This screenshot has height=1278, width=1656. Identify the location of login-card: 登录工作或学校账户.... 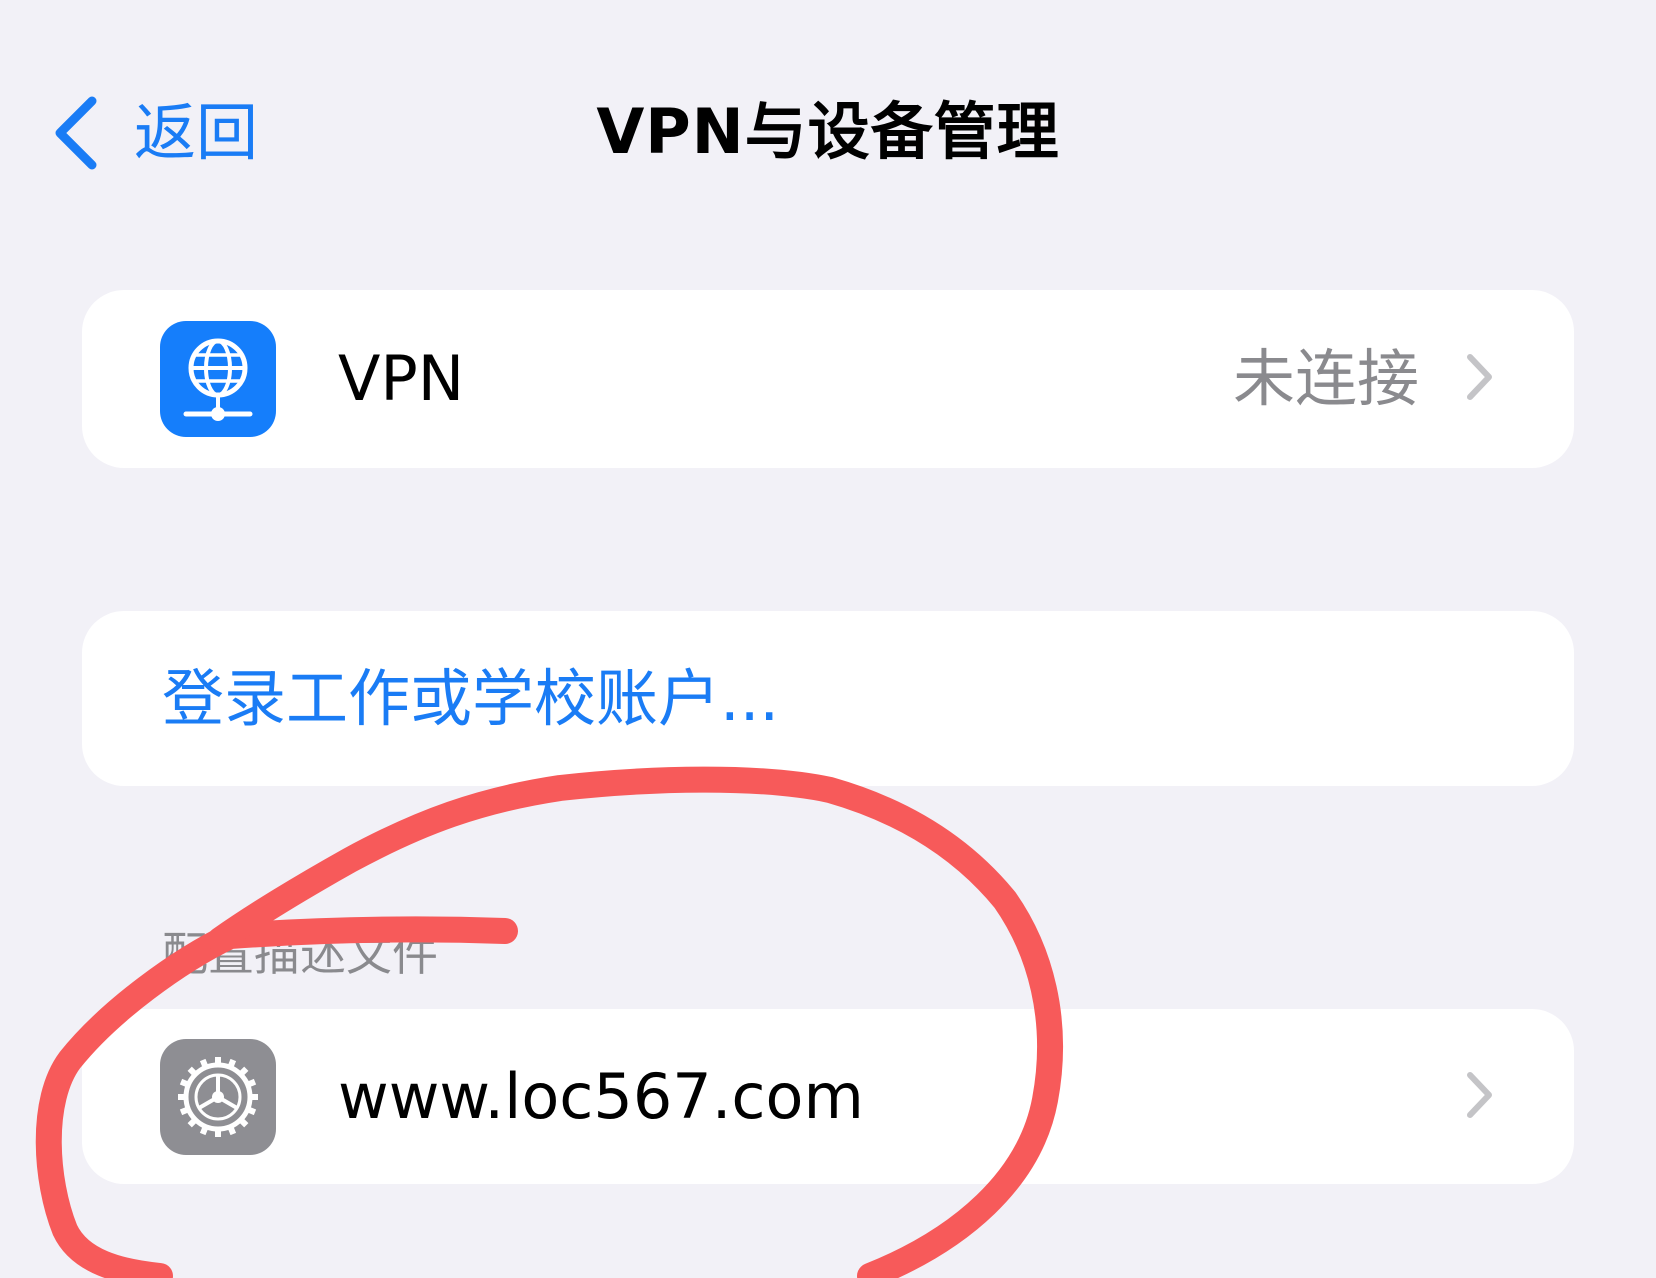
(828, 698).